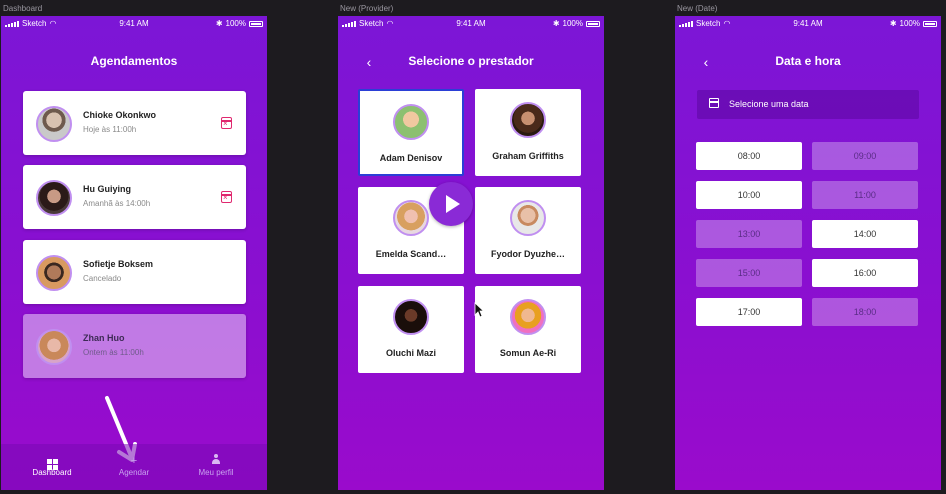  What do you see at coordinates (23, 8) in the screenshot?
I see `artboard-label-dashboard: Dashboard` at bounding box center [23, 8].